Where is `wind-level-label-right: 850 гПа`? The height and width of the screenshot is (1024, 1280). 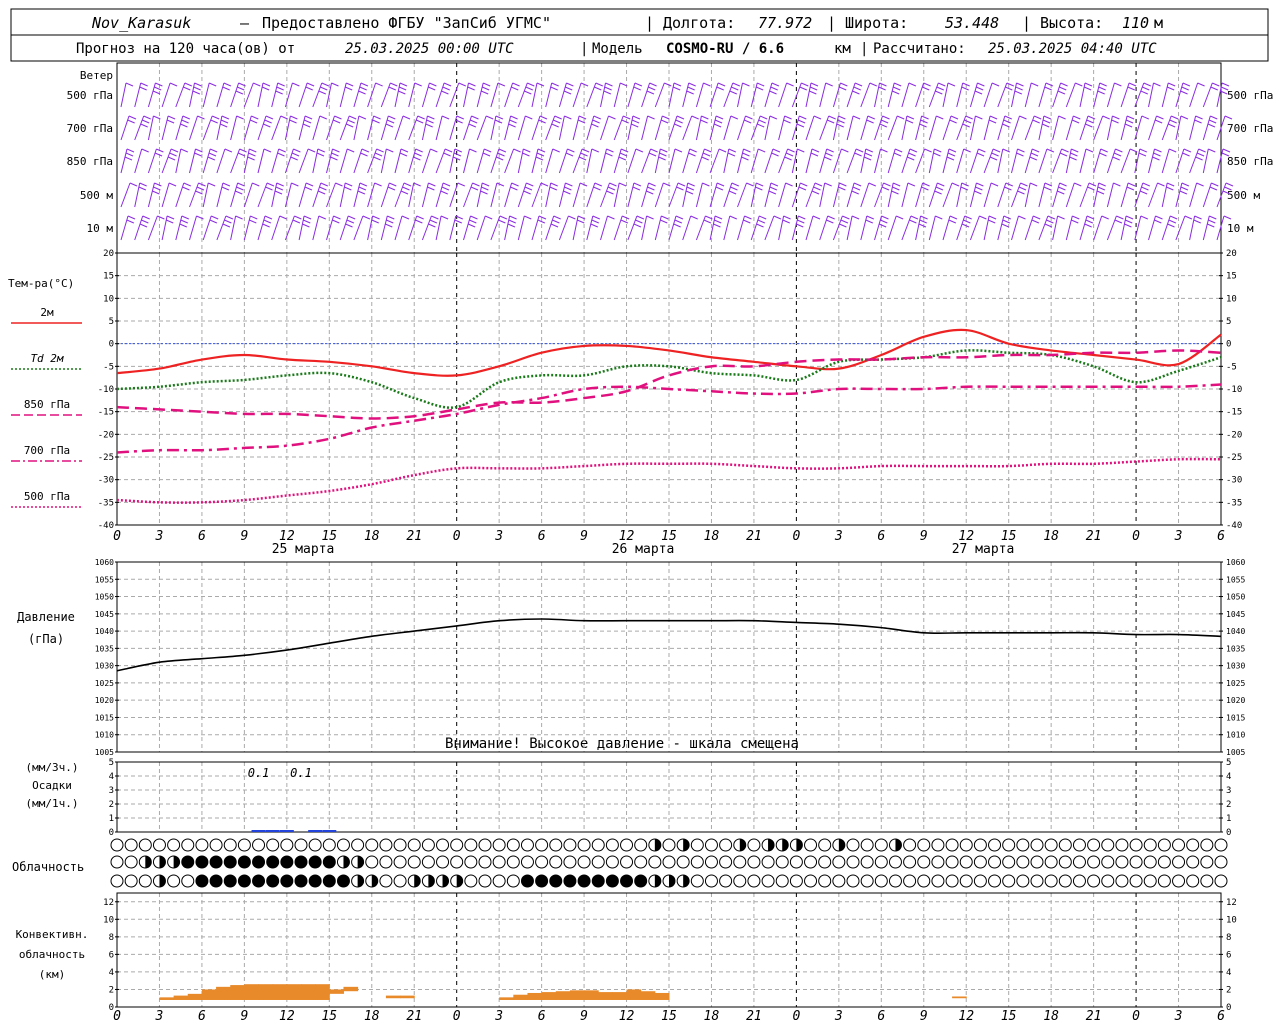 wind-level-label-right: 850 гПа is located at coordinates (1250, 161).